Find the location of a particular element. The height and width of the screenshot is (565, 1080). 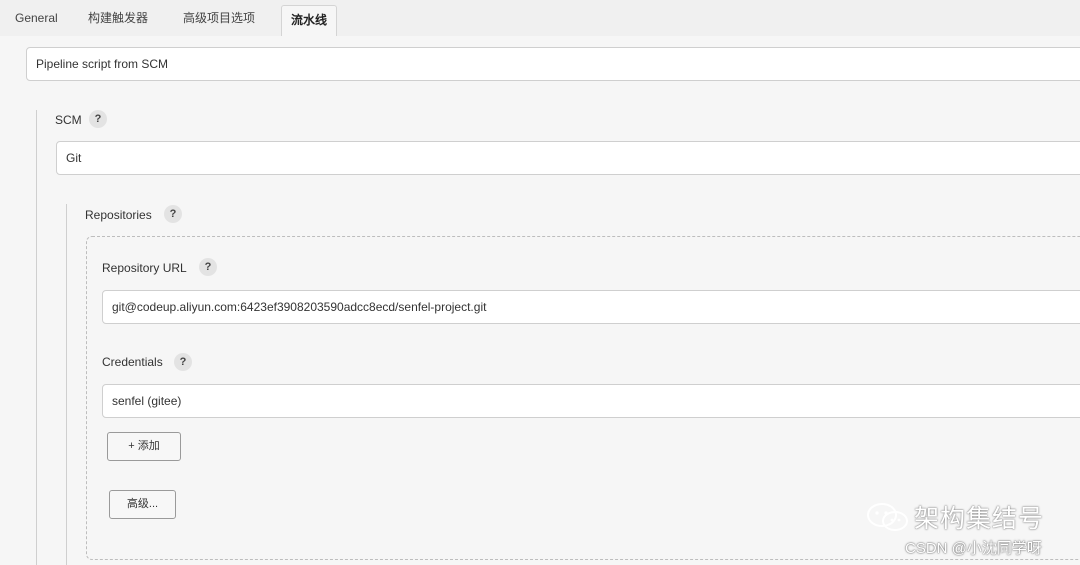

credentials-label: Credentials is located at coordinates (132, 362).